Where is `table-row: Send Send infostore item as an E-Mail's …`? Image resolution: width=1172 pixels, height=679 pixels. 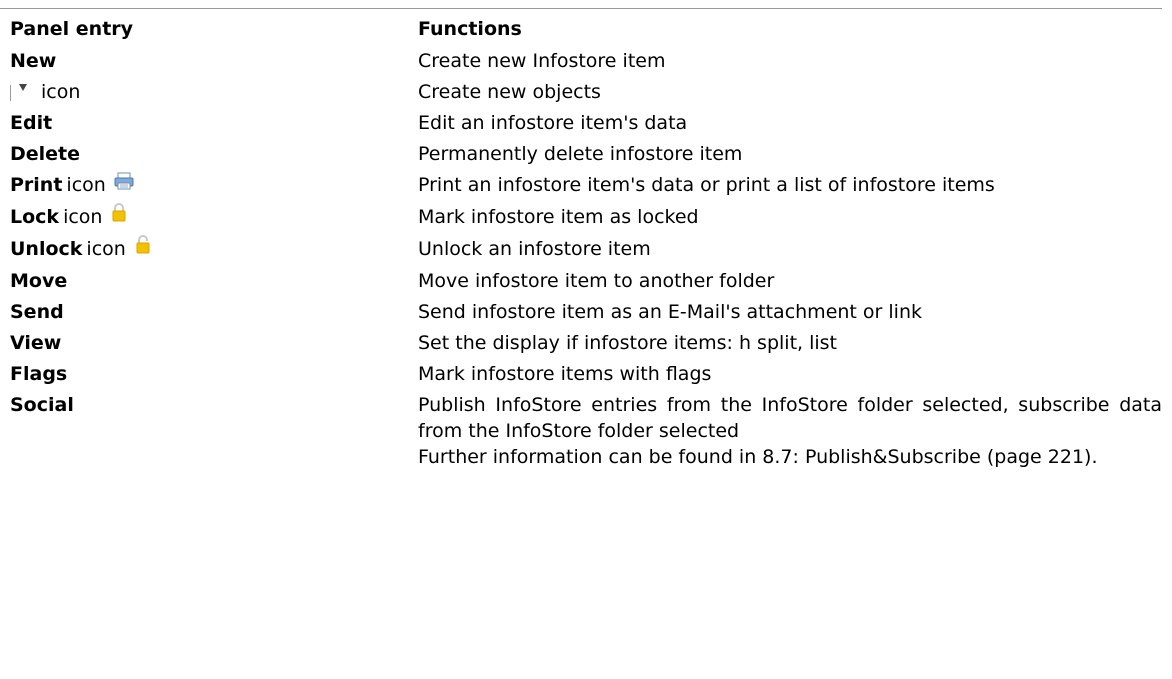 table-row: Send Send infostore item as an E-Mail's … is located at coordinates (581, 314).